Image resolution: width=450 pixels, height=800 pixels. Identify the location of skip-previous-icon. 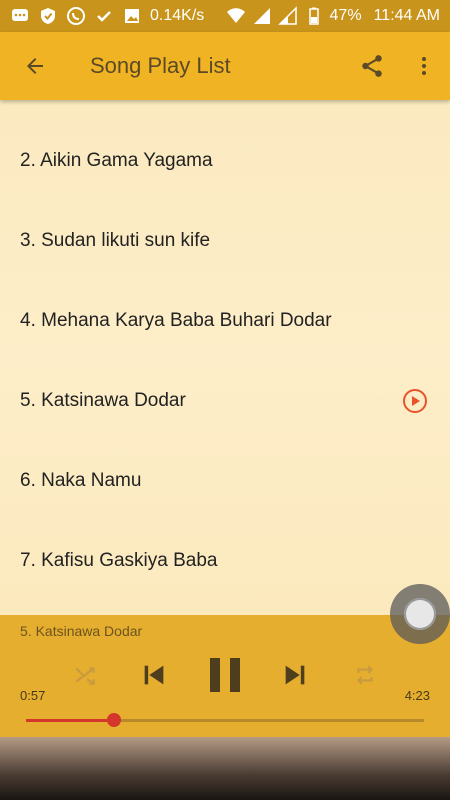
(154, 675).